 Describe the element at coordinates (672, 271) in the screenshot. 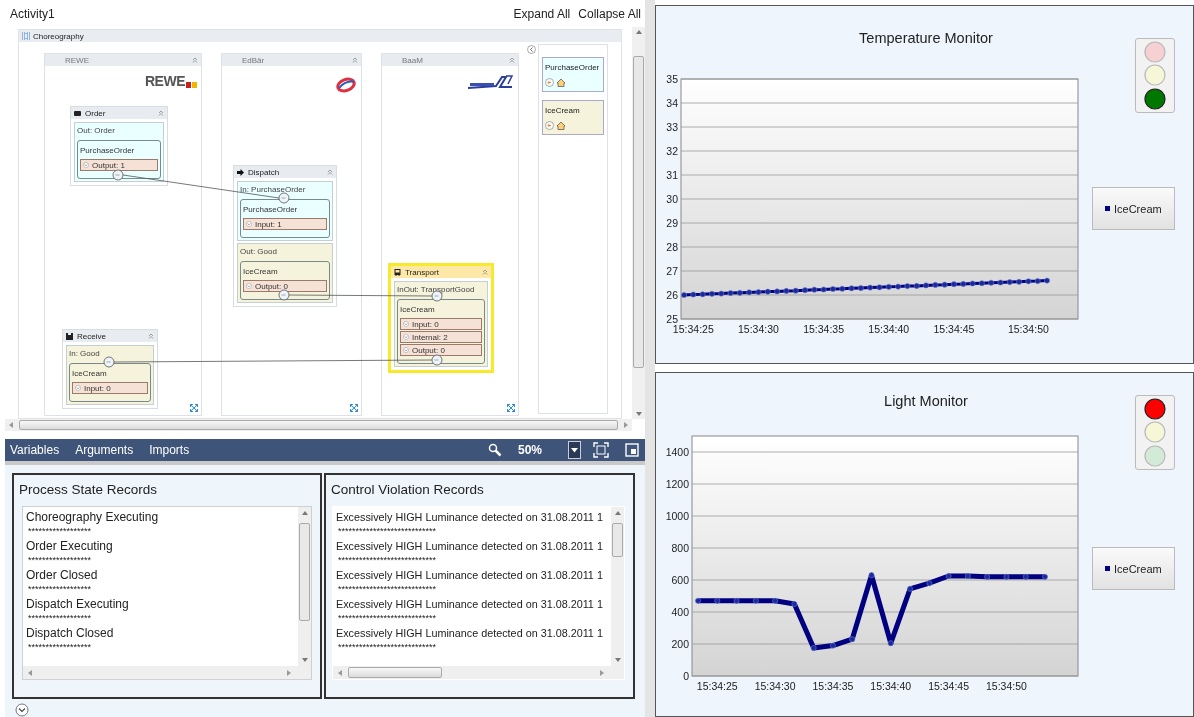

I see `y-tick-label: 27` at that location.